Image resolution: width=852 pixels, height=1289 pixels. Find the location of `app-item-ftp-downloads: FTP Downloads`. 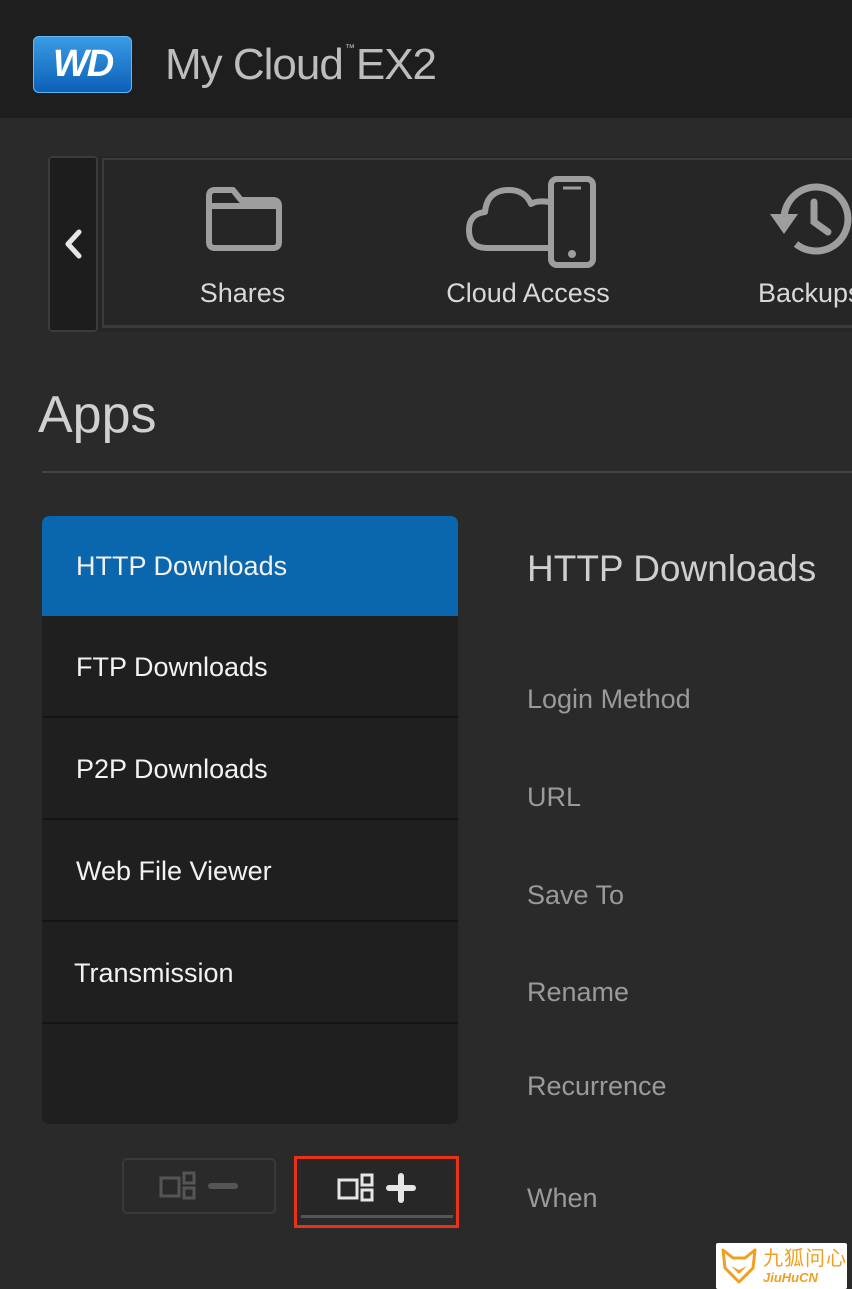

app-item-ftp-downloads: FTP Downloads is located at coordinates (250, 668).